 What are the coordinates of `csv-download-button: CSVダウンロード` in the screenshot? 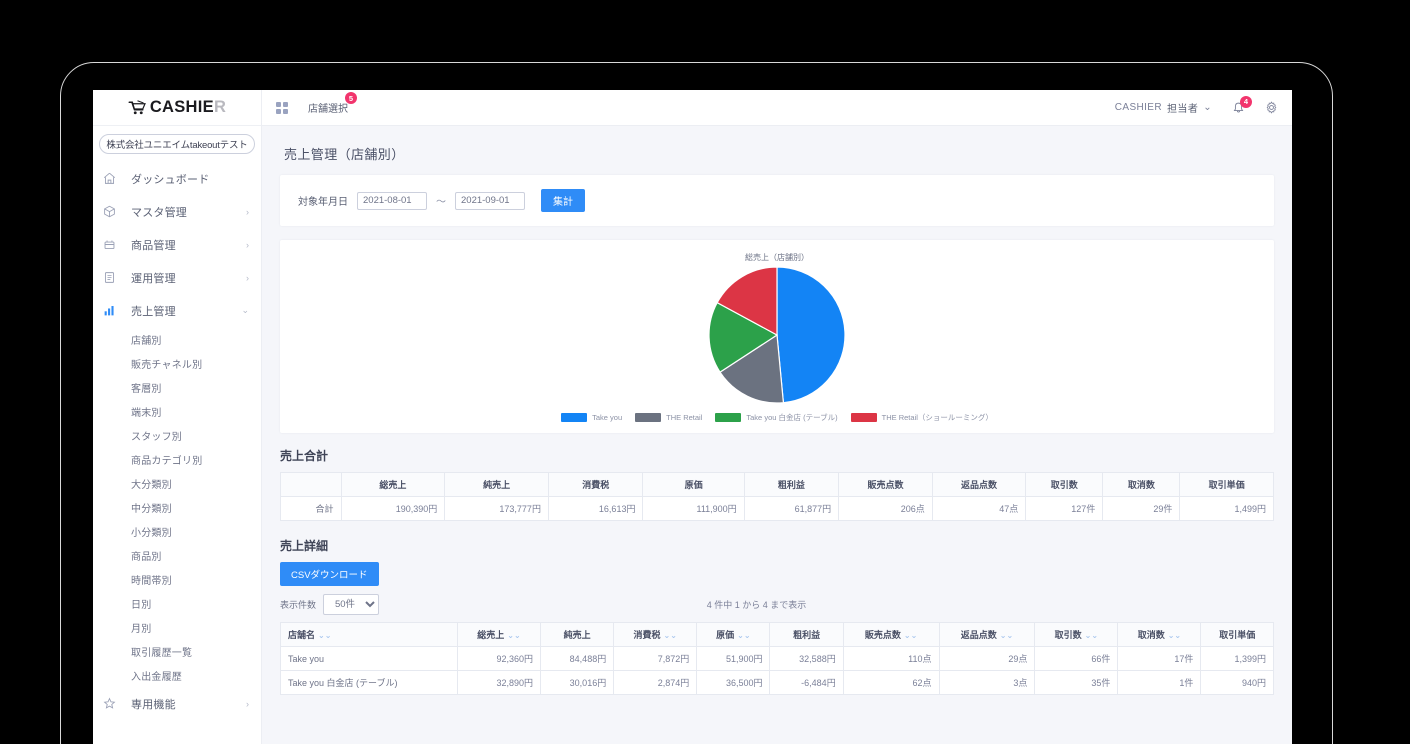 It's located at (329, 574).